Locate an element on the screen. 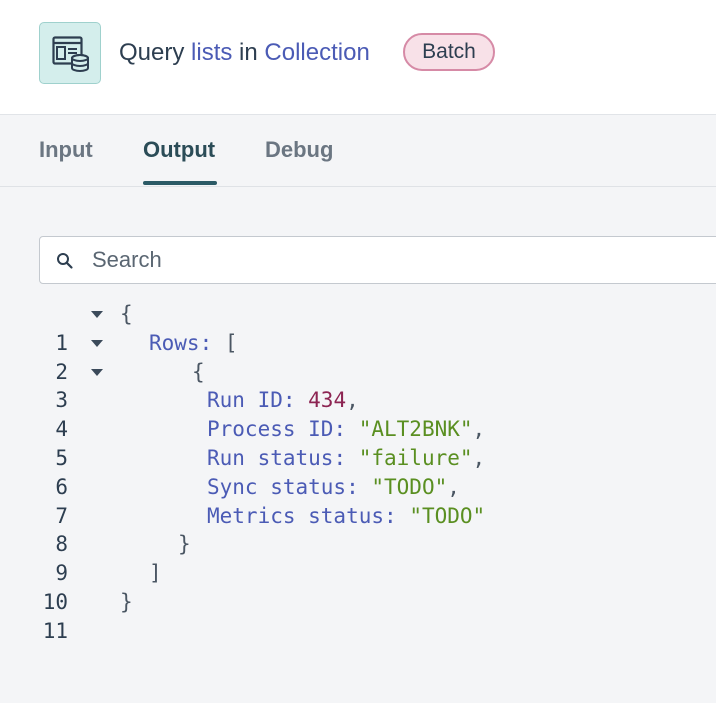  json-key: Sync status is located at coordinates (277, 486).